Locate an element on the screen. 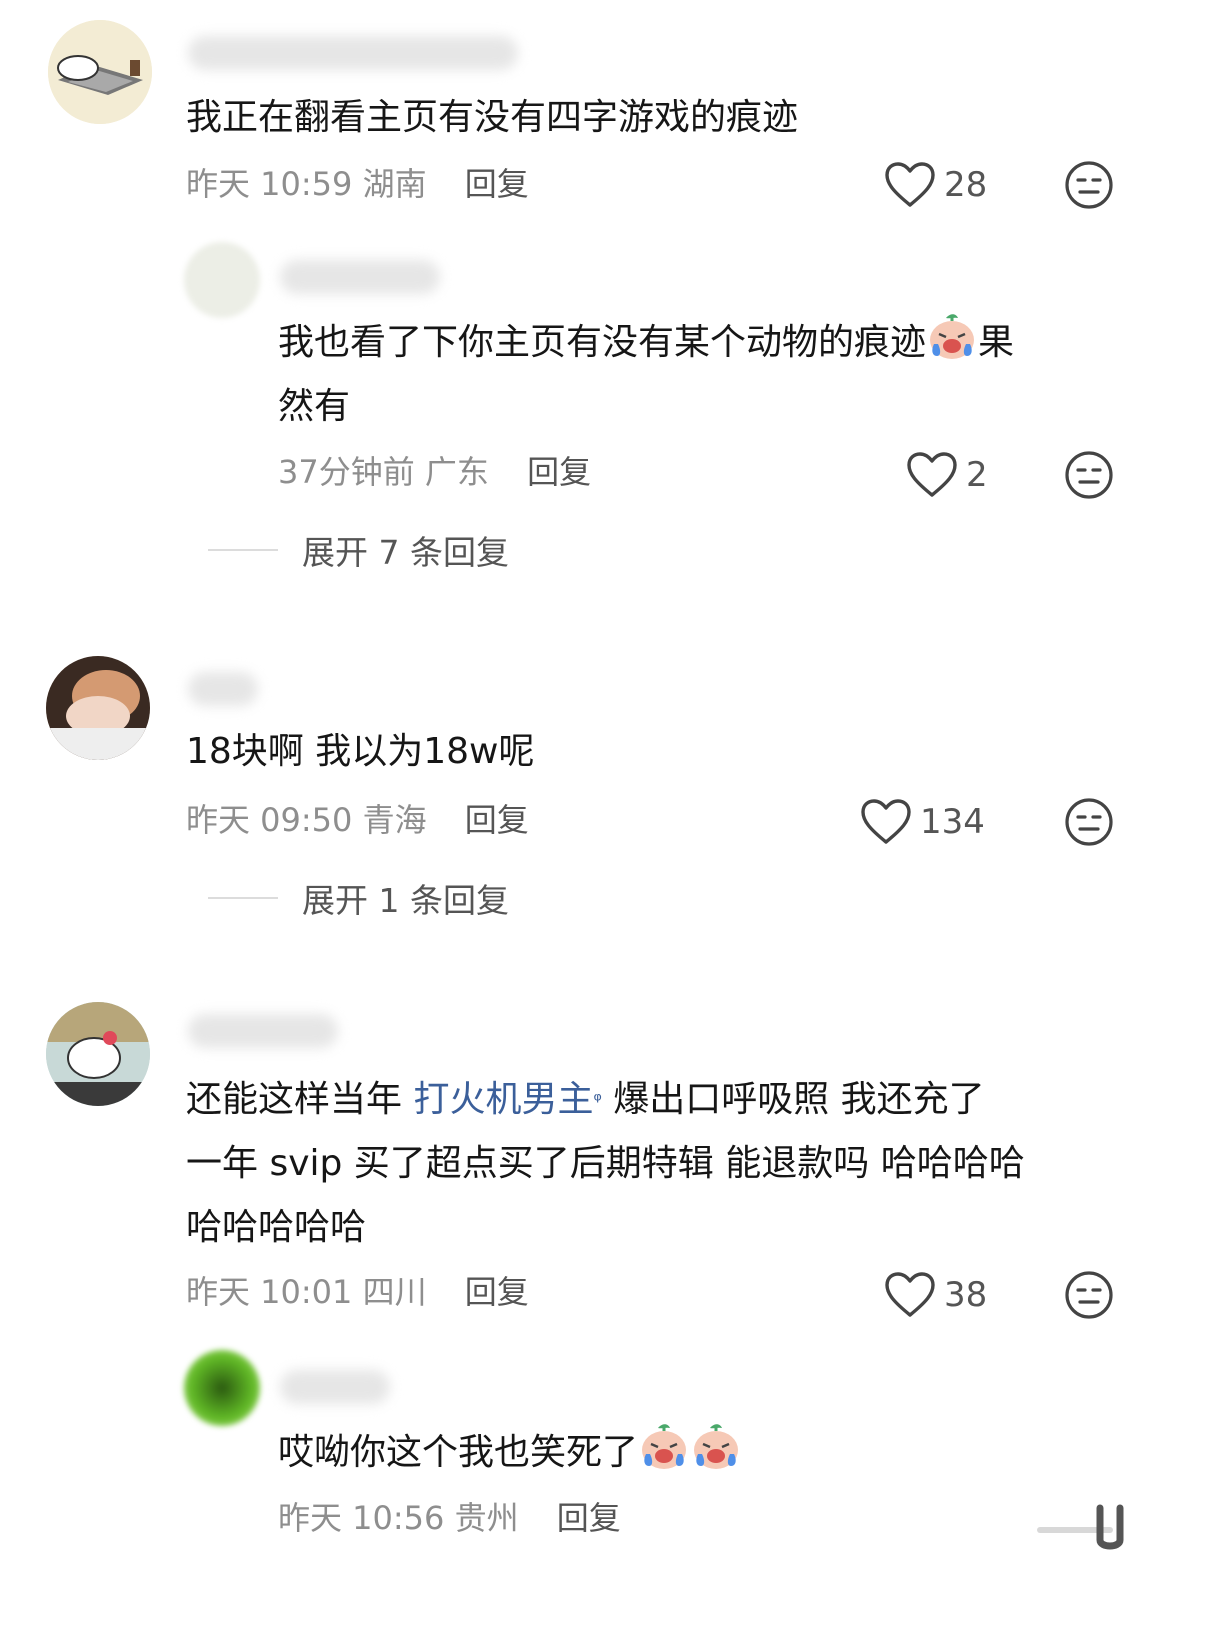 This screenshot has height=1628, width=1206. reply-meta: 昨天 10:56 贵州 回复 is located at coordinates (449, 1518).